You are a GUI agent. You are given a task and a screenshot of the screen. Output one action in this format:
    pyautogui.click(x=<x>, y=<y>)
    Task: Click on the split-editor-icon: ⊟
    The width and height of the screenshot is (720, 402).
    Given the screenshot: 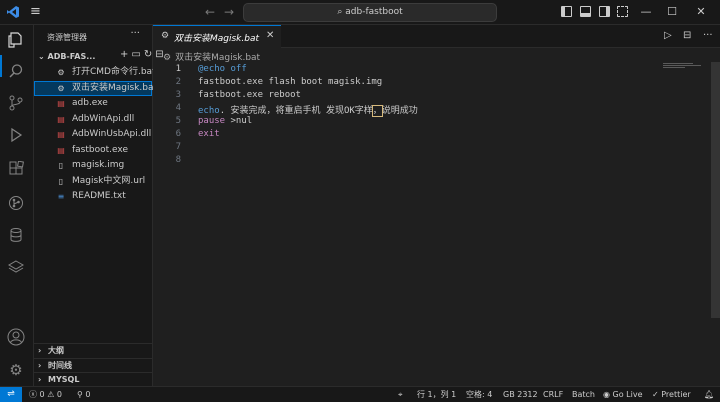 What is the action you would take?
    pyautogui.click(x=687, y=35)
    